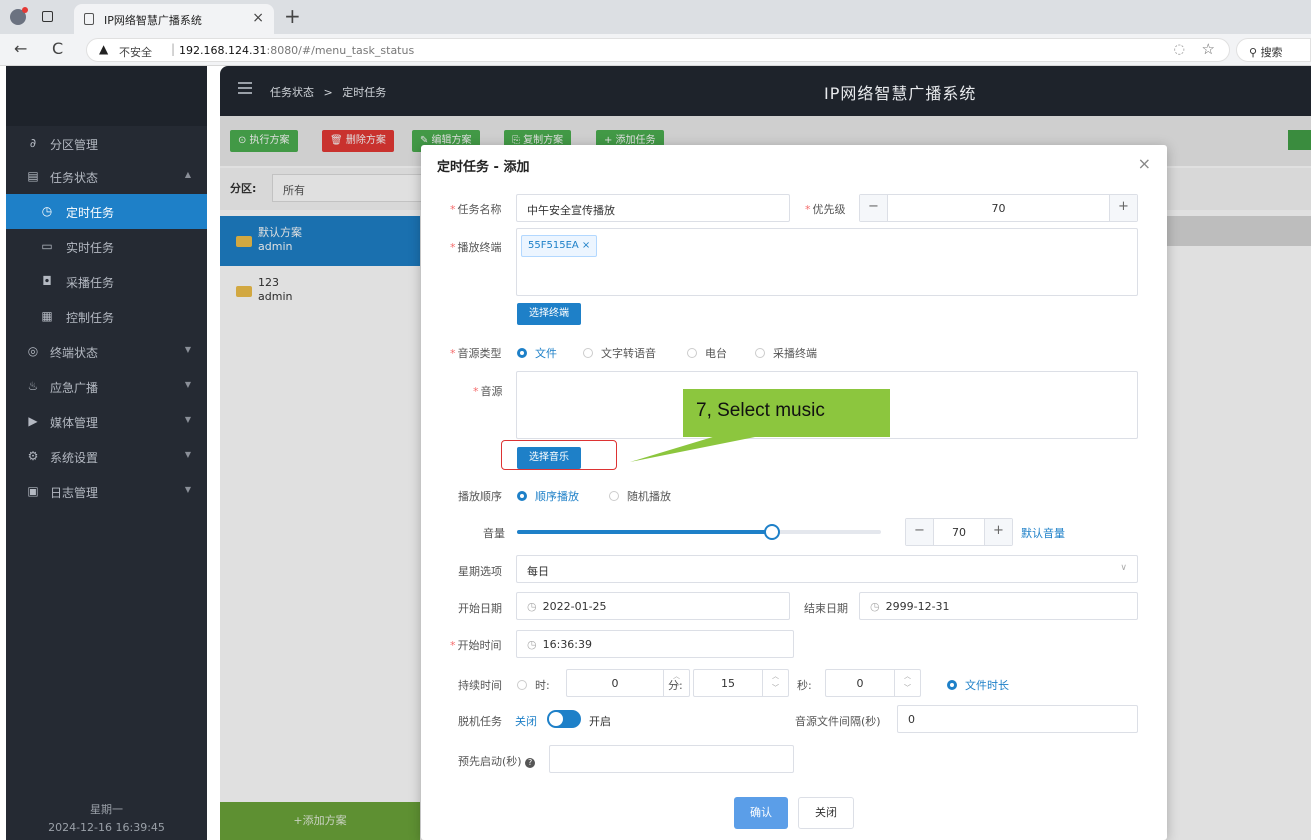  Describe the element at coordinates (20, 48) in the screenshot. I see `back-icon: ←` at that location.